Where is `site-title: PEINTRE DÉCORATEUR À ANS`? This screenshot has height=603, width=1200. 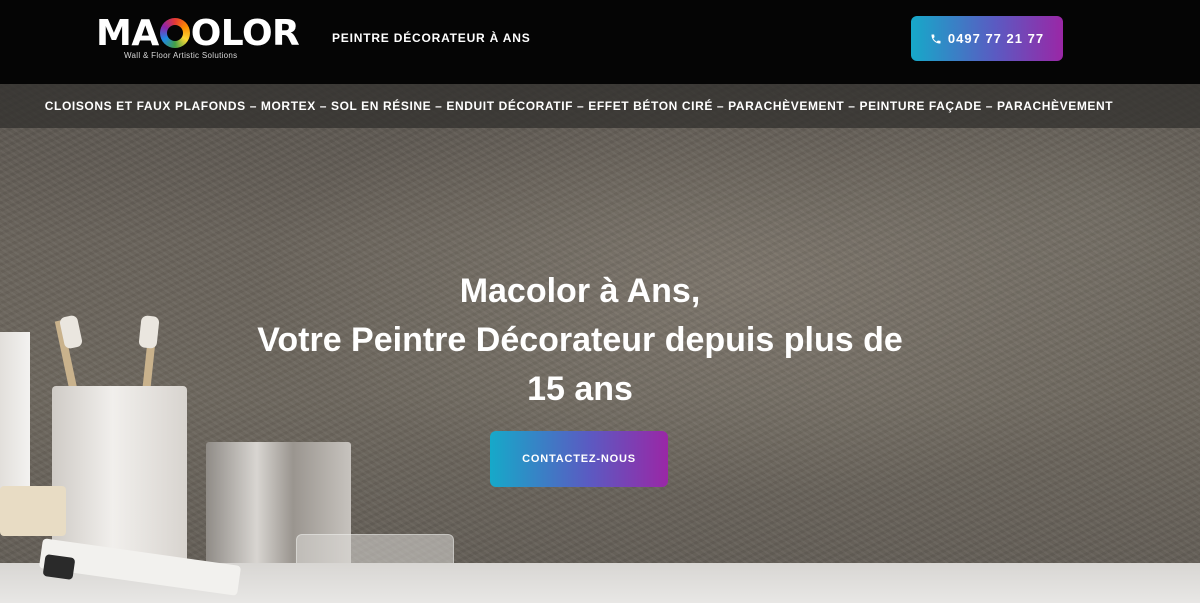
site-title: PEINTRE DÉCORATEUR À ANS is located at coordinates (431, 38).